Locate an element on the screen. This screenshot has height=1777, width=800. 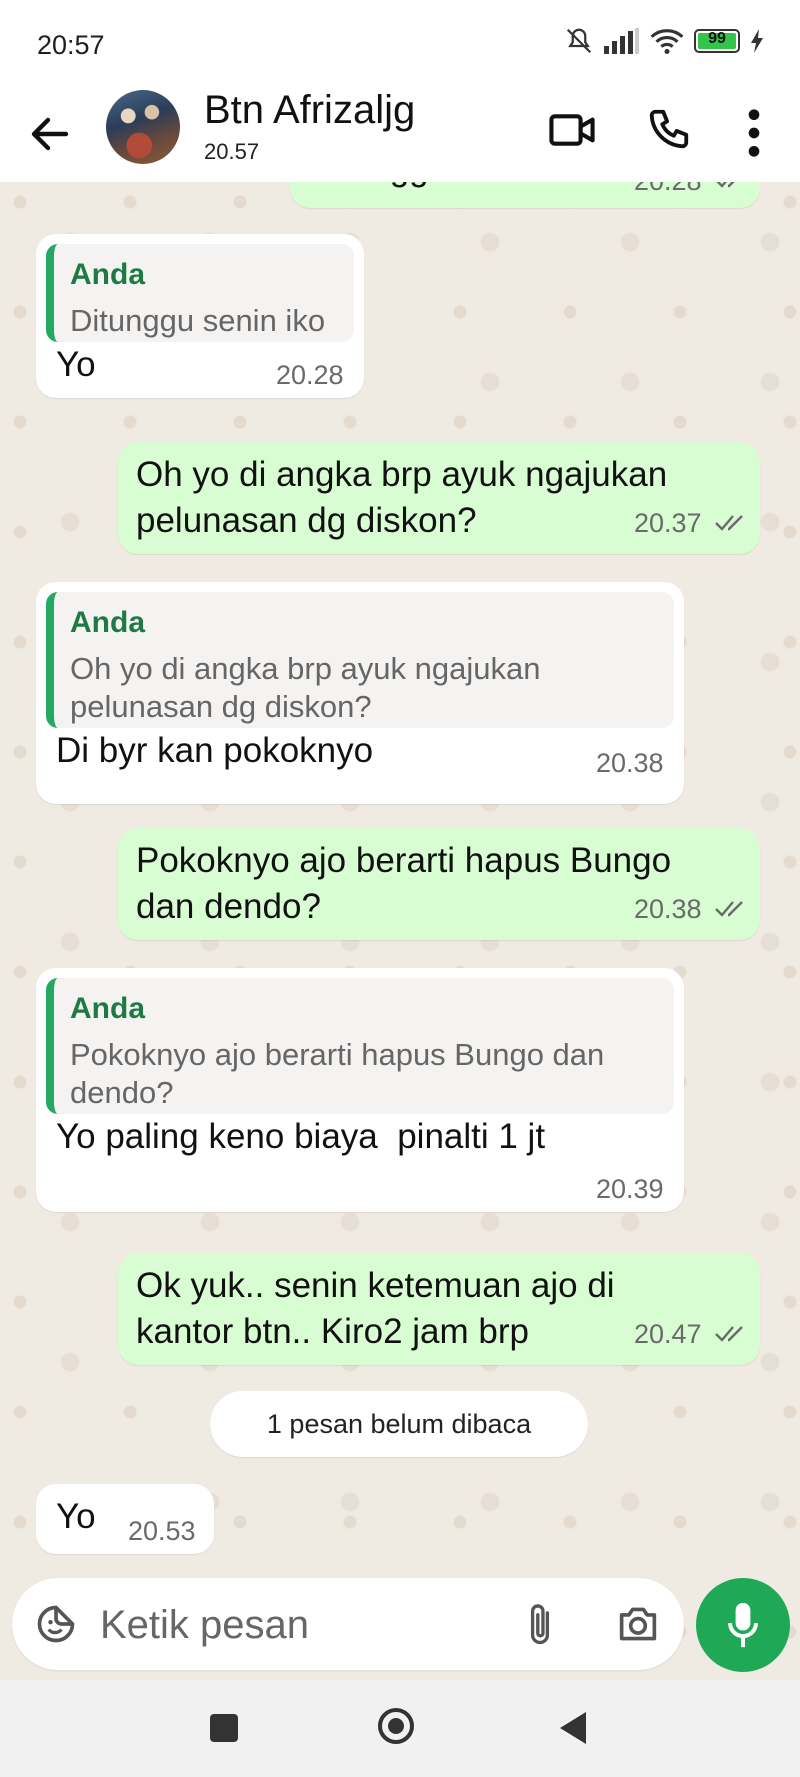
message-incoming: Yo 20.53 is located at coordinates (125, 1519).